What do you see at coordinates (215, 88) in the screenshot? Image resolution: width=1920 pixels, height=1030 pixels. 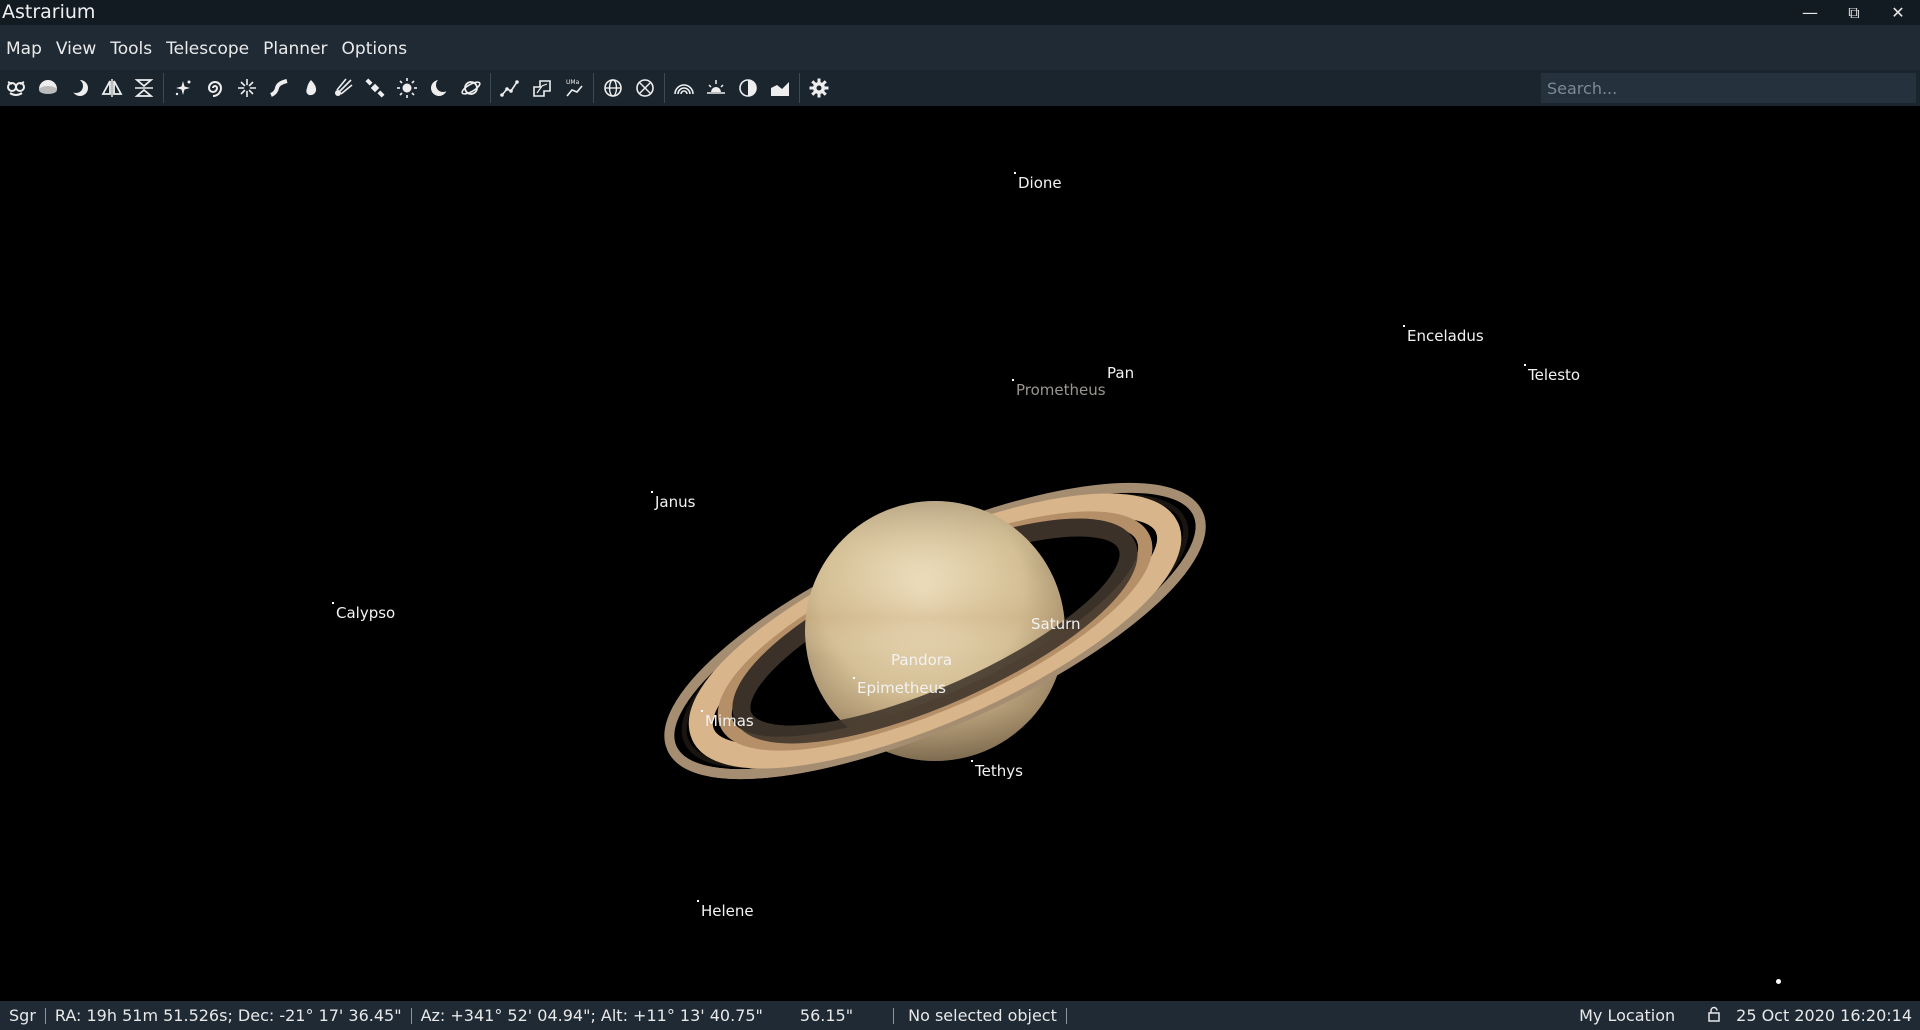 I see `galaxy-icon` at bounding box center [215, 88].